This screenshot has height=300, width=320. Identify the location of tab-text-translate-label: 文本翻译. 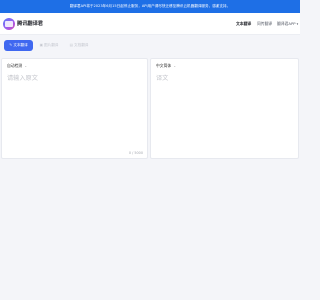
(20, 45).